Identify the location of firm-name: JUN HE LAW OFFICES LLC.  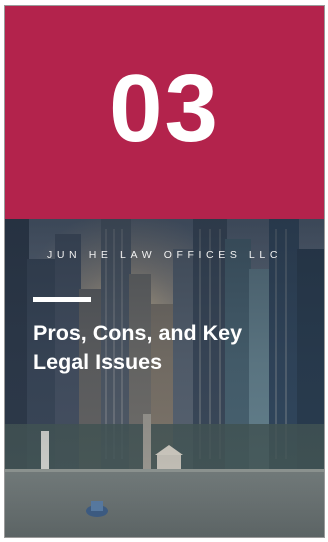
(164, 255).